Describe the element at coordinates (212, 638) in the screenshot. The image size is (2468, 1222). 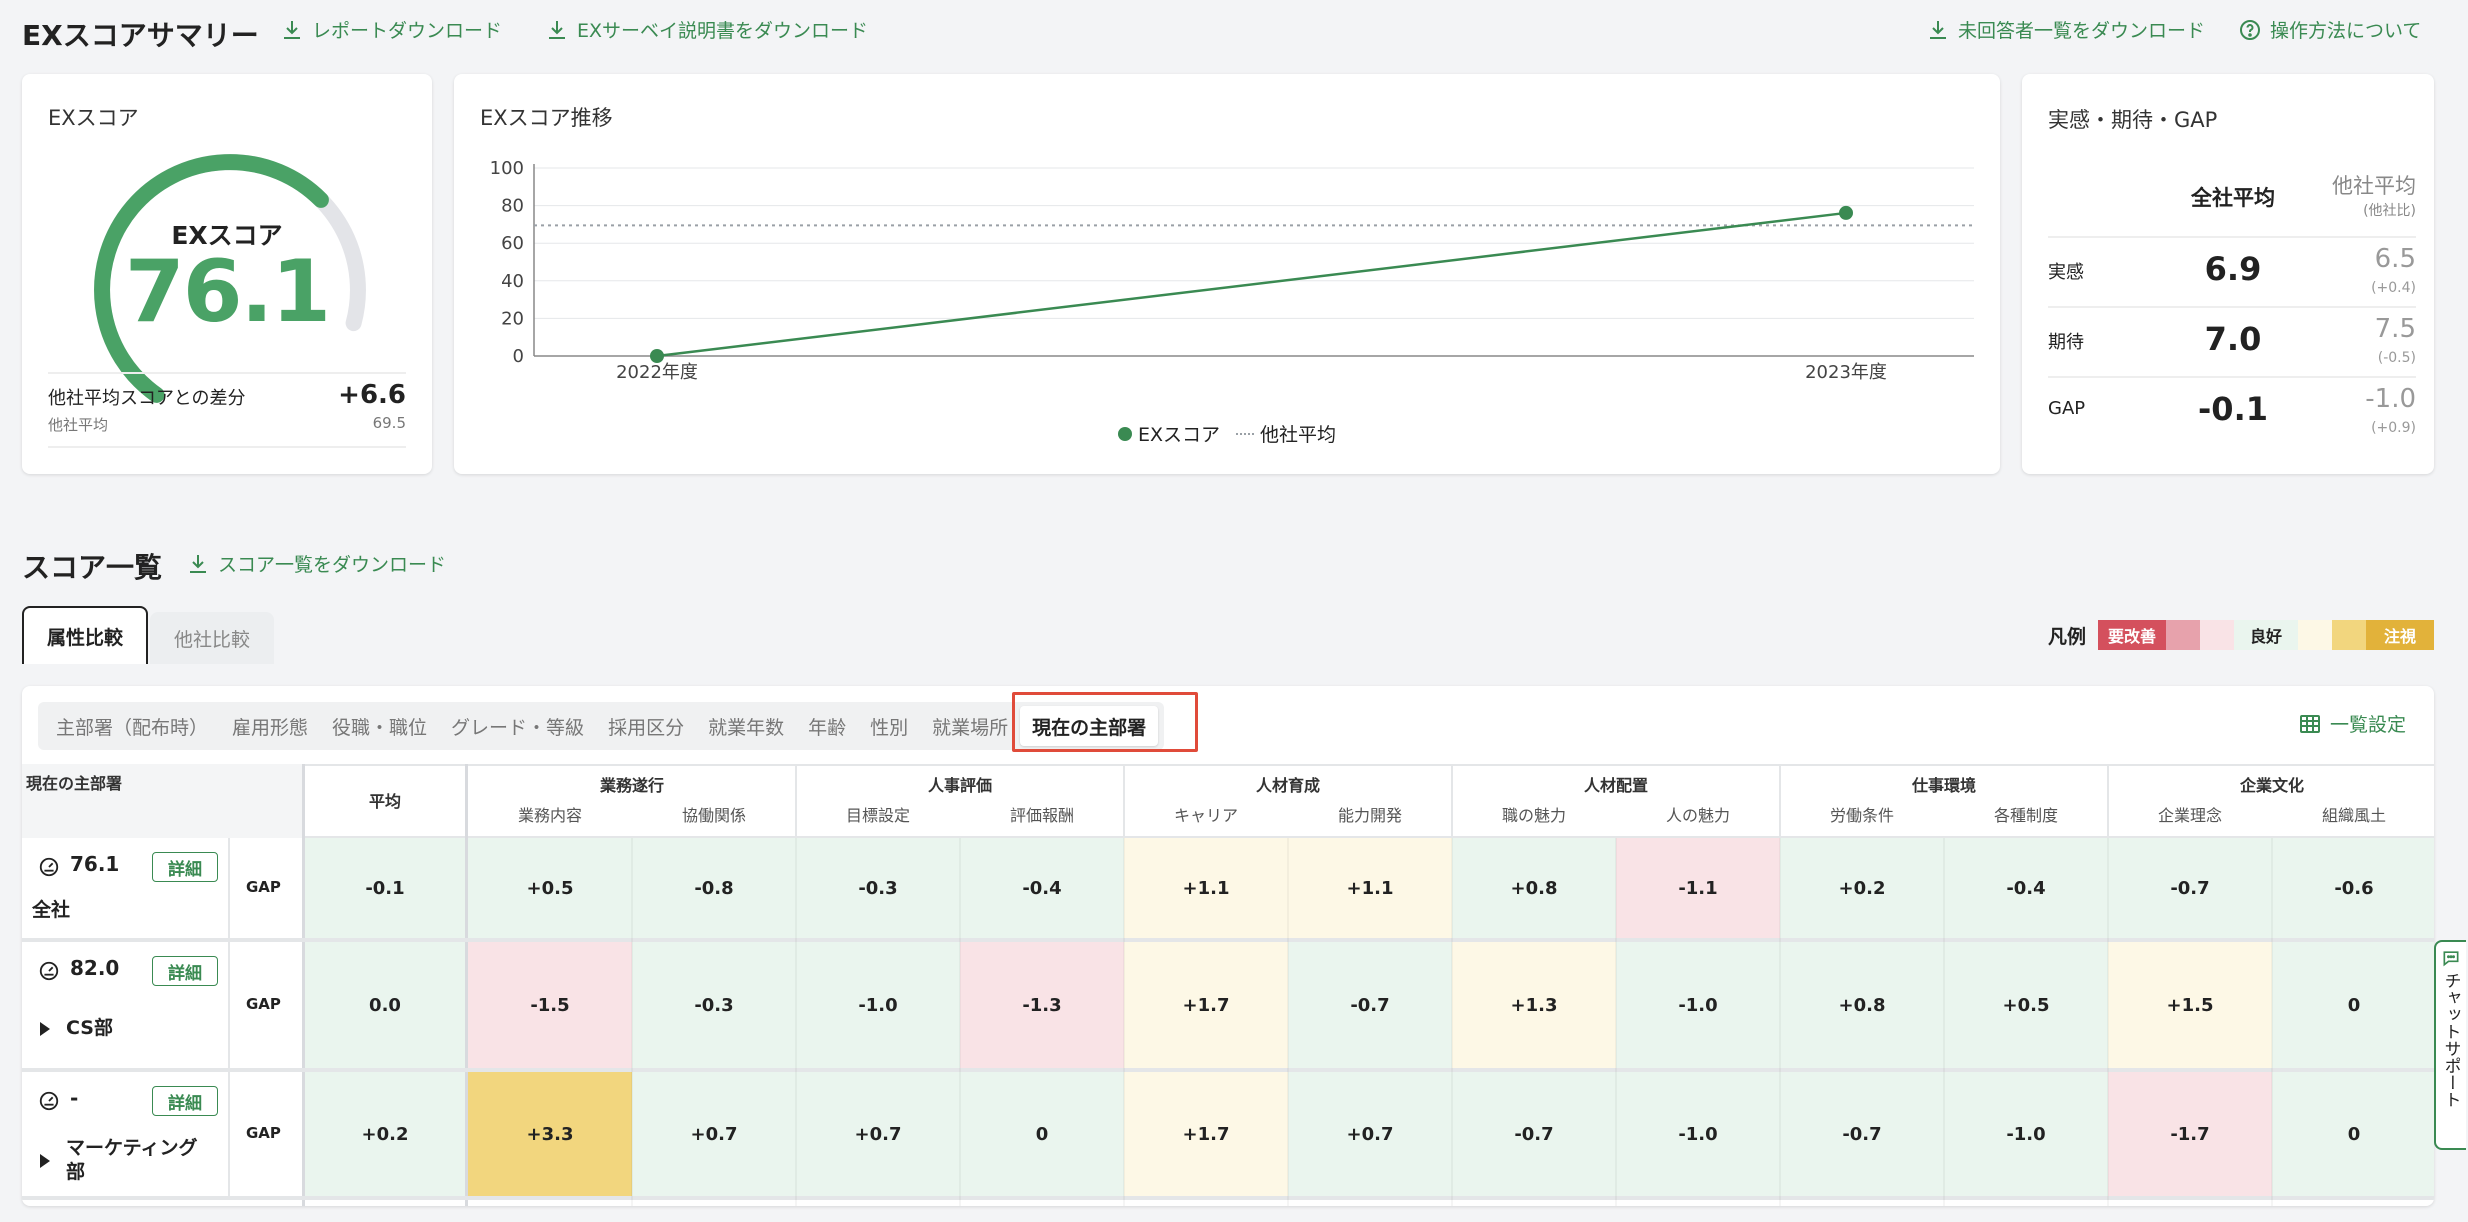
I see `tab-other-company-compare: 他社比較` at that location.